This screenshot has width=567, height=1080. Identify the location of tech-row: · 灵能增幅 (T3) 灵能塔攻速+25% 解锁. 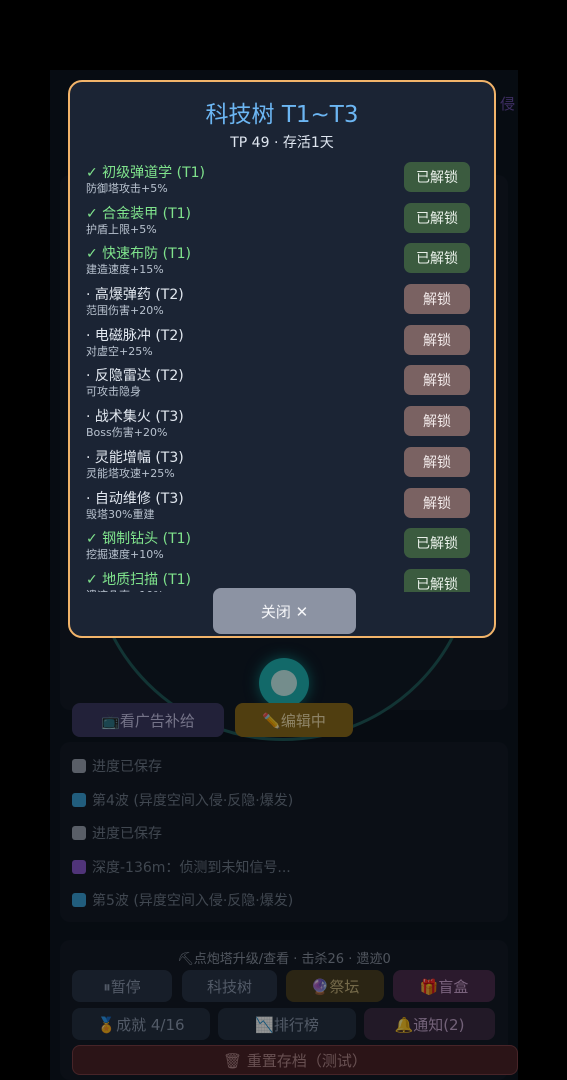
(284, 465).